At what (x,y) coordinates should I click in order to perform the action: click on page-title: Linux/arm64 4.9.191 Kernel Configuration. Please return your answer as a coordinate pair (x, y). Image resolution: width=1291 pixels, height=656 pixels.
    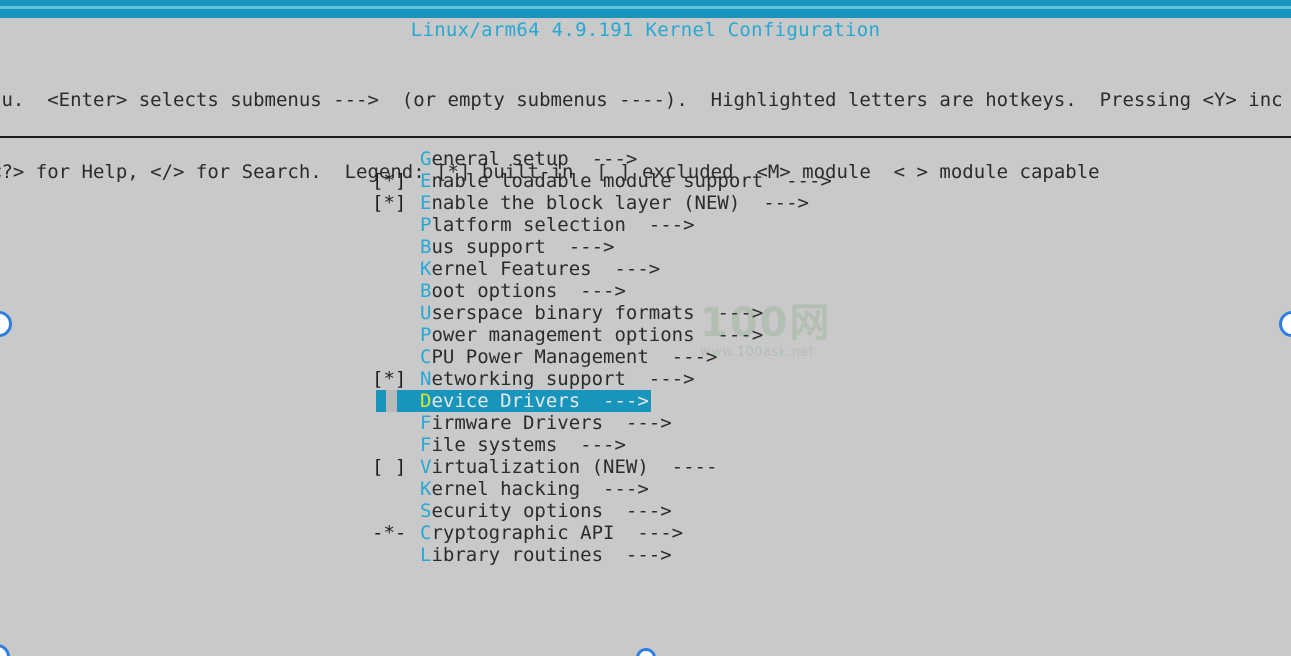
    Looking at the image, I should click on (645, 30).